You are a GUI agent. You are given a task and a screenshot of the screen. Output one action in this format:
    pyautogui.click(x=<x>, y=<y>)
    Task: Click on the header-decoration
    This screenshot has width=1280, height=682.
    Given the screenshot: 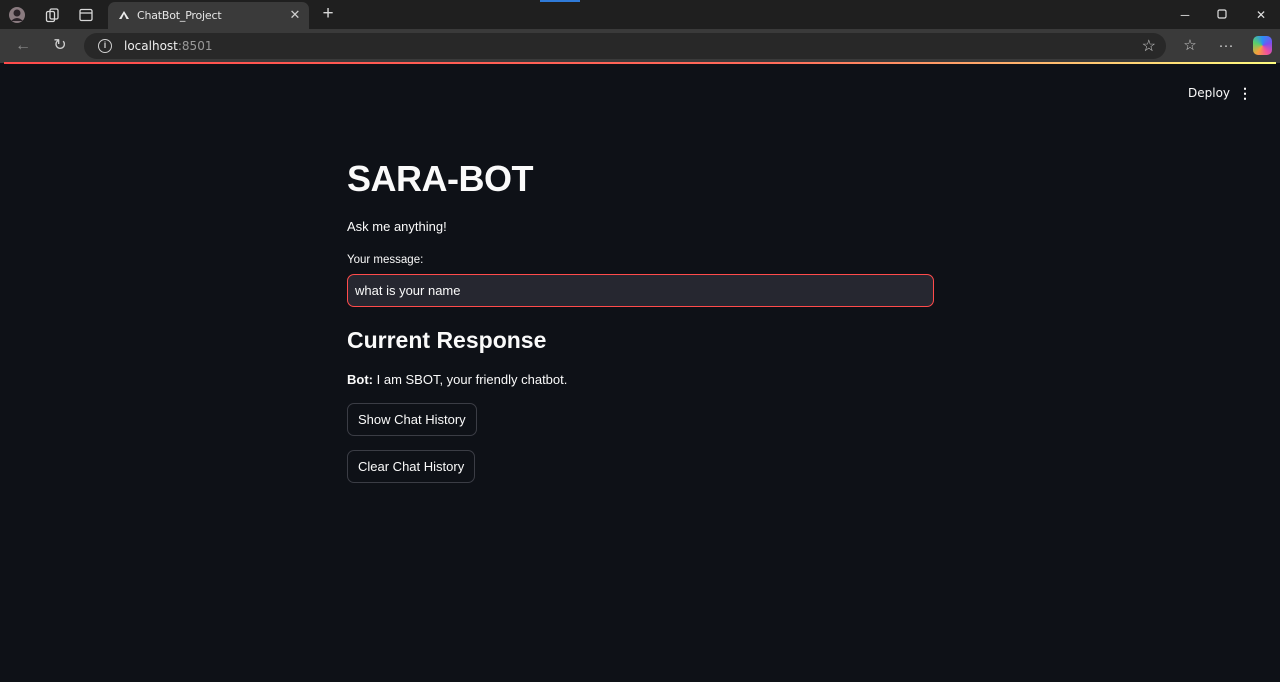 What is the action you would take?
    pyautogui.click(x=640, y=63)
    